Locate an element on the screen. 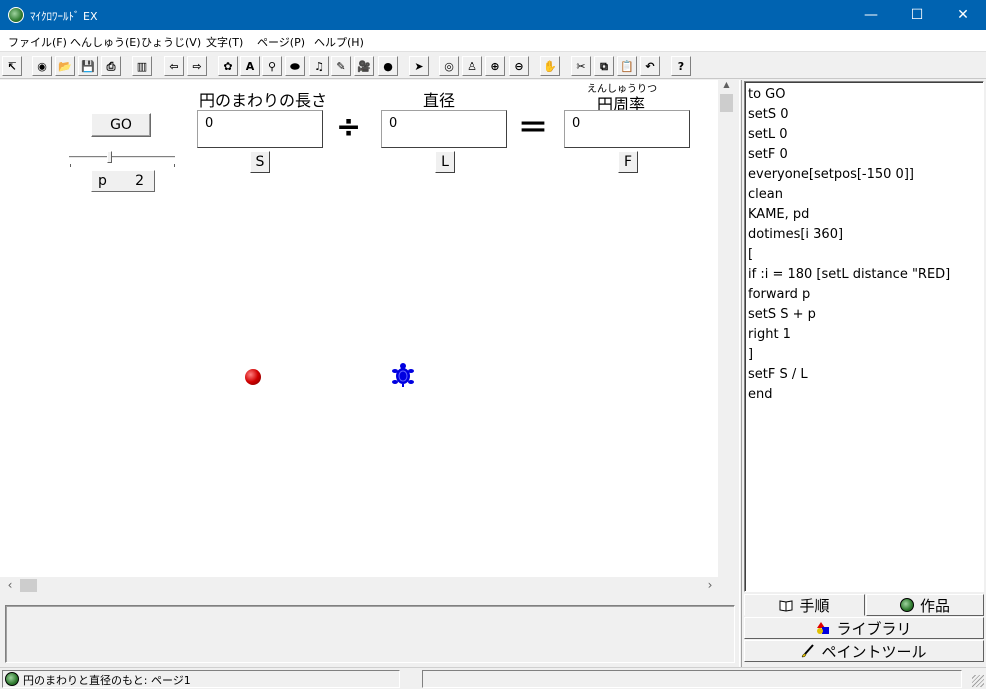  code-line: right 1 is located at coordinates (769, 334).